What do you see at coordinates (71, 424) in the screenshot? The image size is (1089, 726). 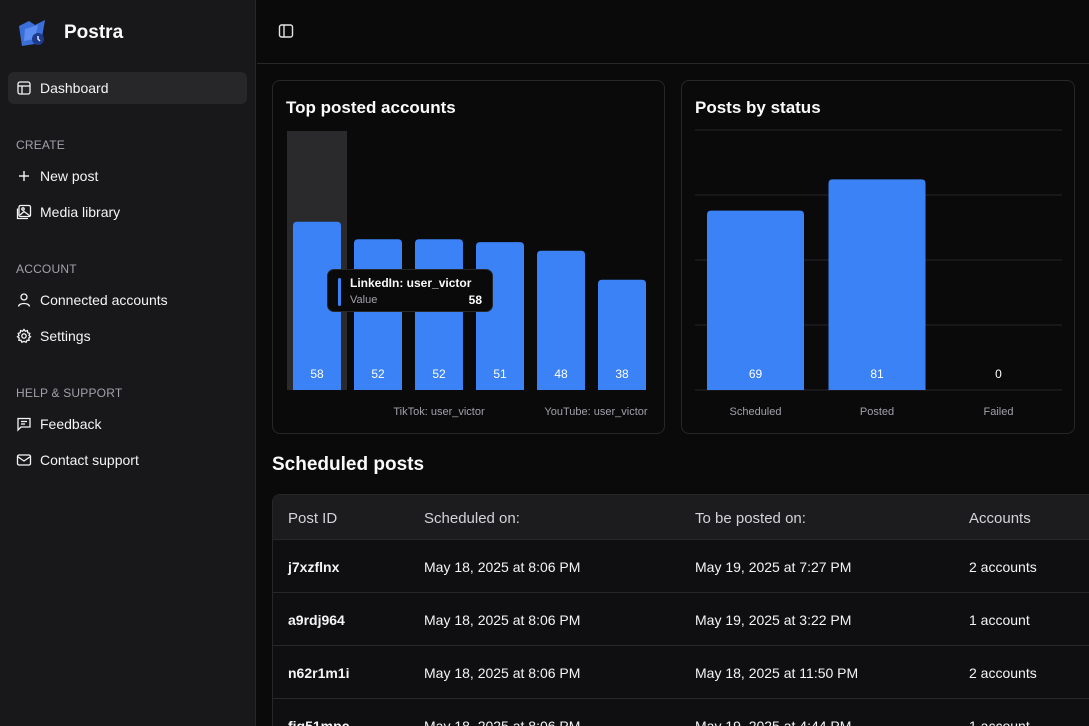 I see `sidebar-item-label: Feedback` at bounding box center [71, 424].